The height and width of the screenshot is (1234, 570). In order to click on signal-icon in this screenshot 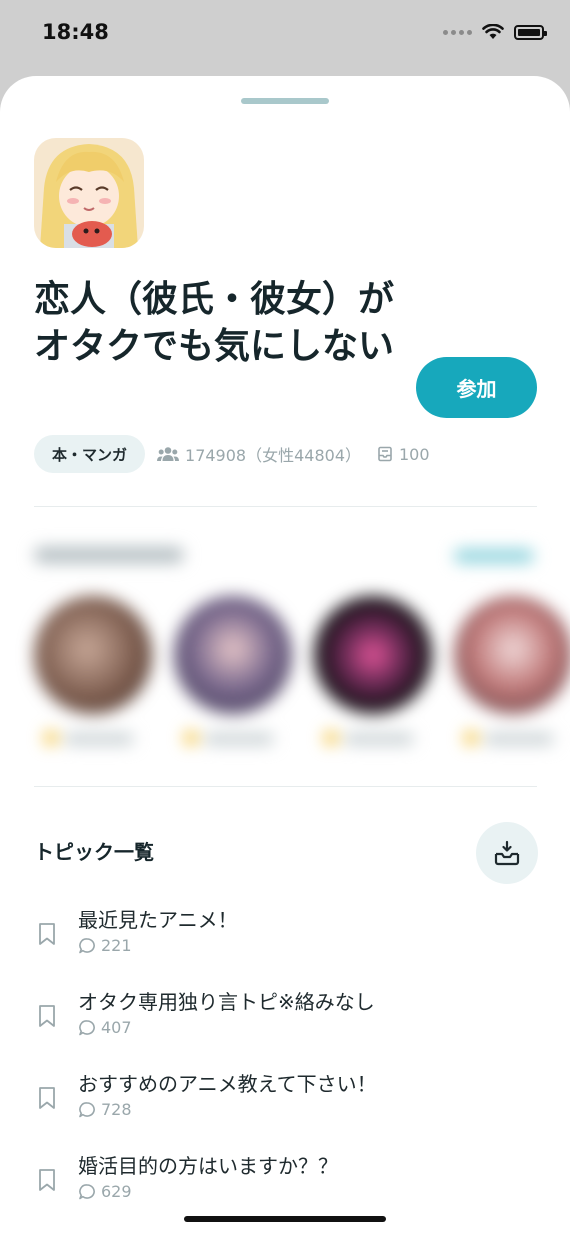, I will do `click(457, 32)`.